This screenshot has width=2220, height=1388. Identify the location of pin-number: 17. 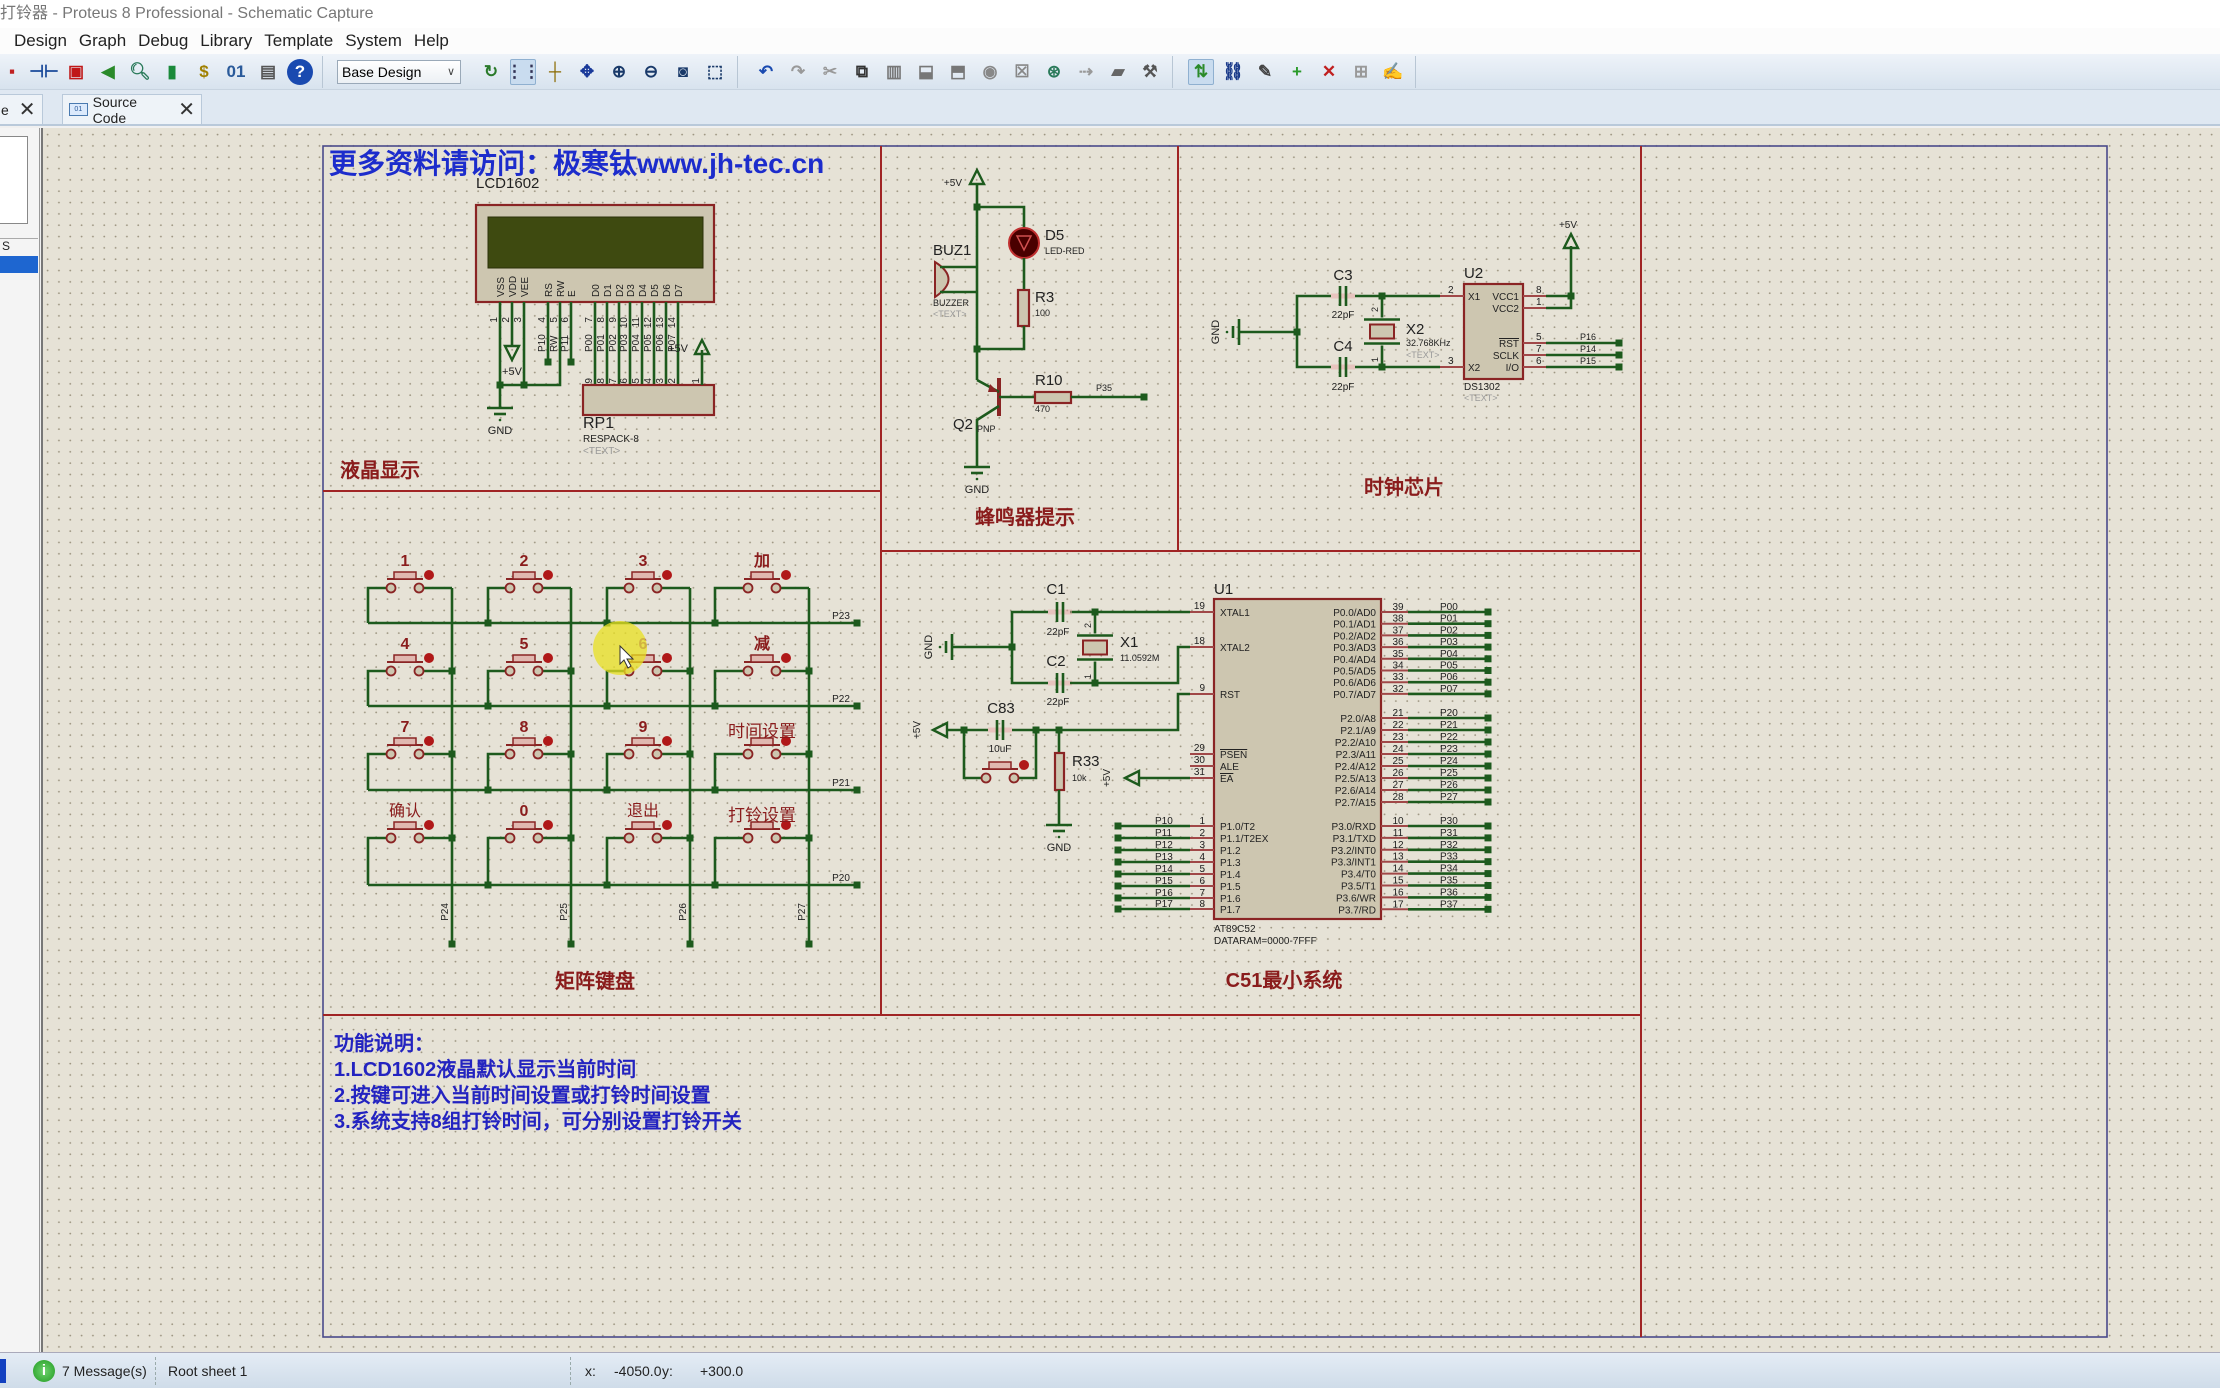
(1398, 904).